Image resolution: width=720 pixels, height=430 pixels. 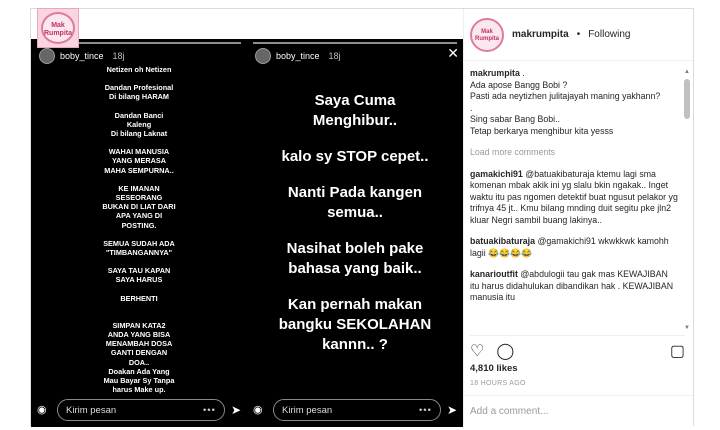 What do you see at coordinates (355, 324) in the screenshot?
I see `story-line: bangku SEKOLAHAN` at bounding box center [355, 324].